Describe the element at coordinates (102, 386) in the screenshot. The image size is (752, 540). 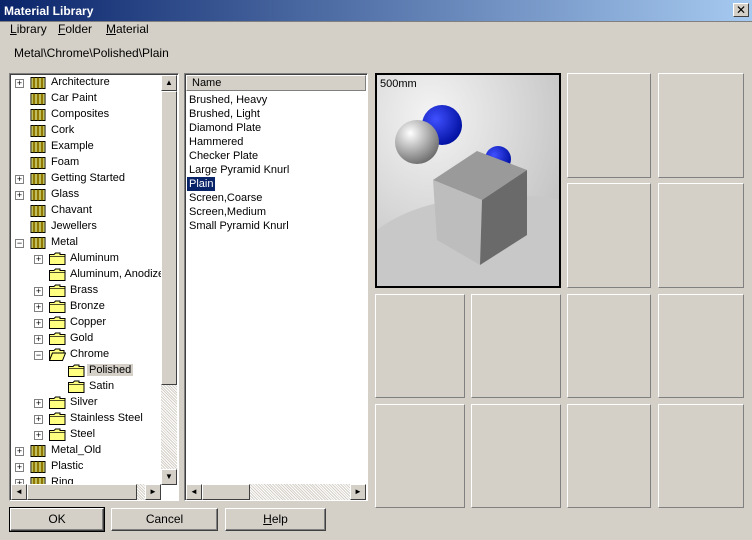
I see `tree-item-label: Satin` at that location.